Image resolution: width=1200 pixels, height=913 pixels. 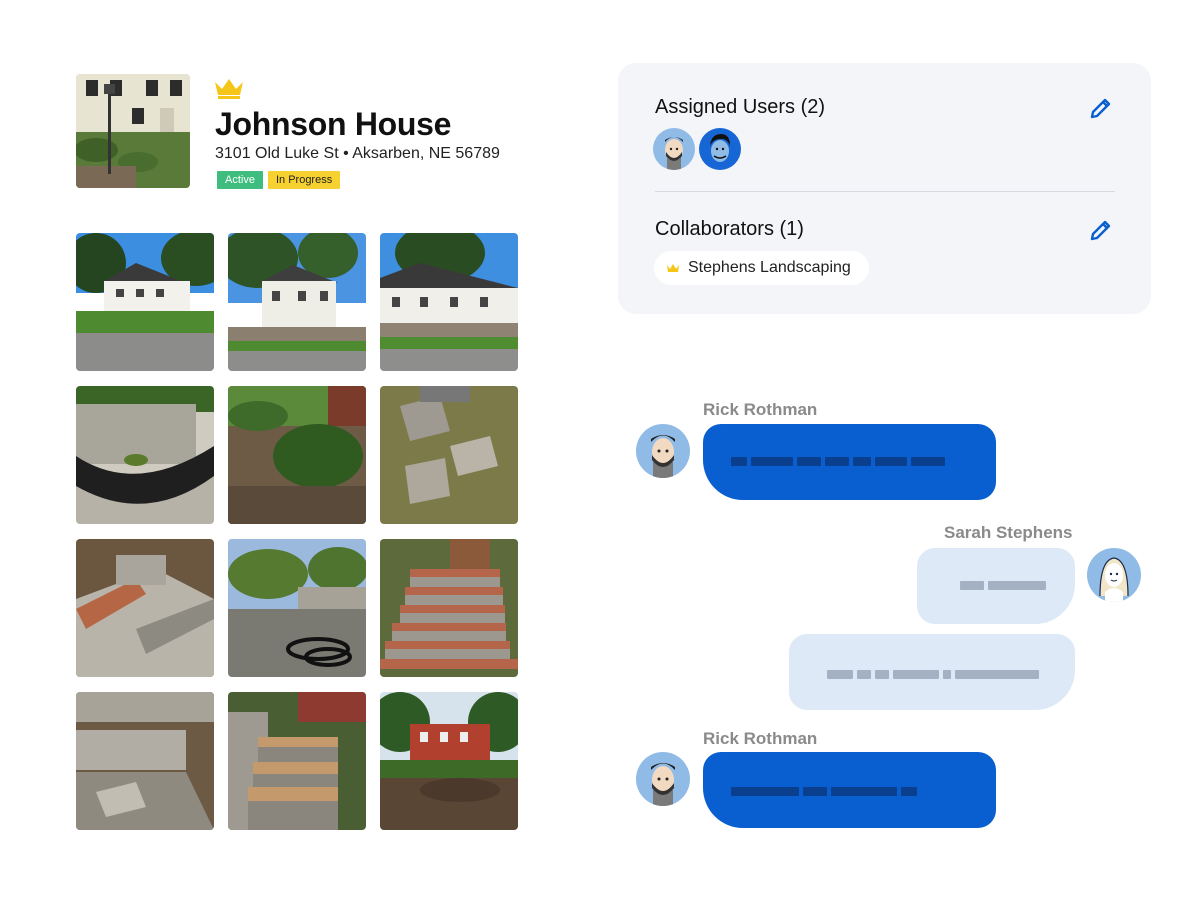 What do you see at coordinates (133, 131) in the screenshot?
I see `project-thumbnail` at bounding box center [133, 131].